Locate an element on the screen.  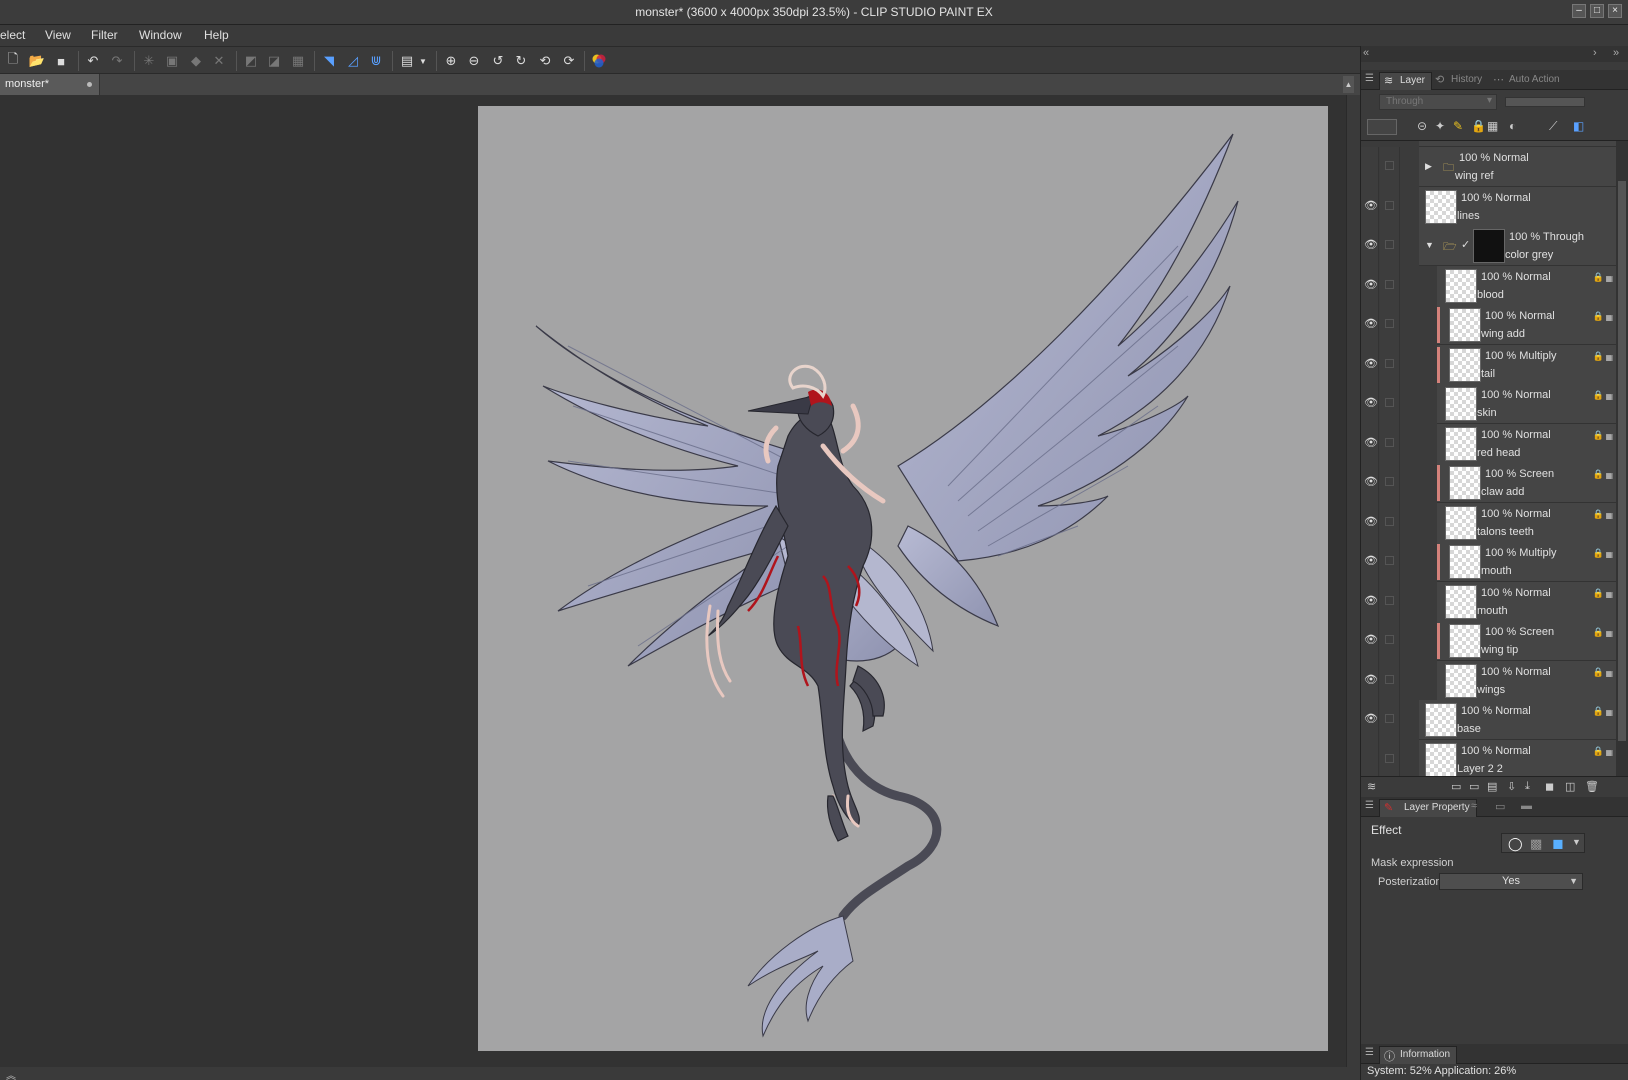
save-icon: ■ is located at coordinates (61, 61).